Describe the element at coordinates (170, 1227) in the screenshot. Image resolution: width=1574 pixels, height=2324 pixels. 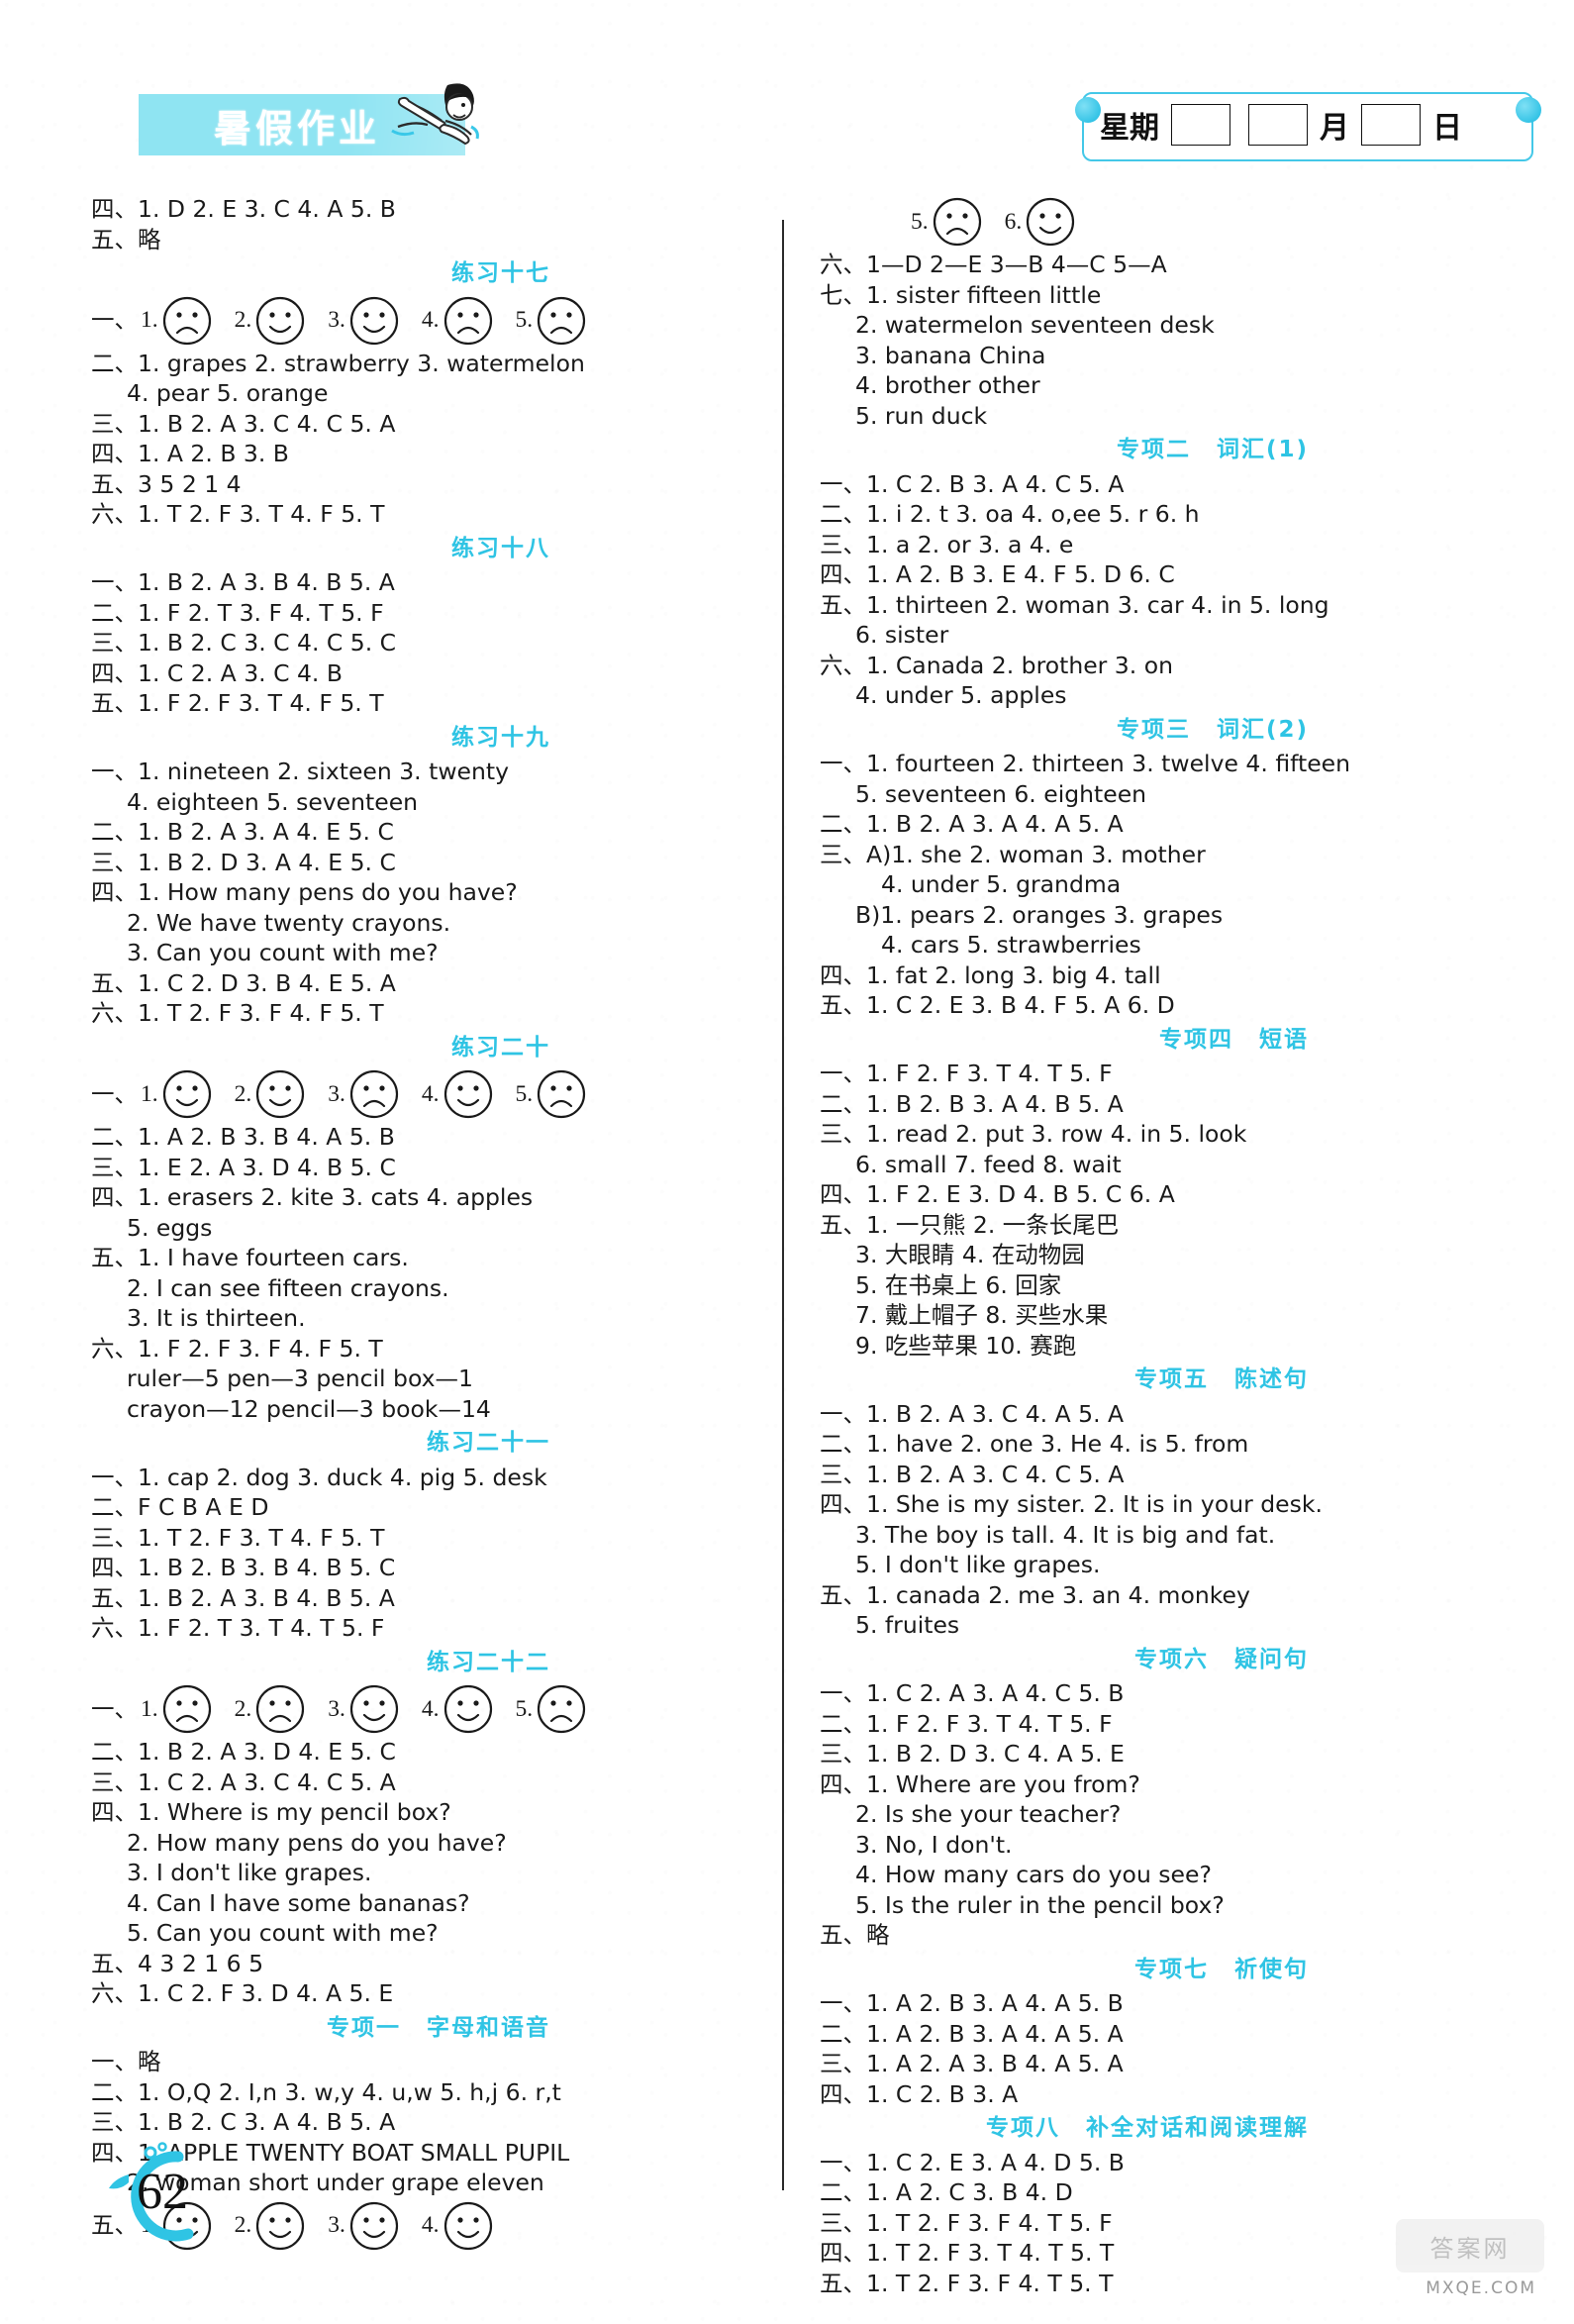
I see `answer-line: 5. eggs` at that location.